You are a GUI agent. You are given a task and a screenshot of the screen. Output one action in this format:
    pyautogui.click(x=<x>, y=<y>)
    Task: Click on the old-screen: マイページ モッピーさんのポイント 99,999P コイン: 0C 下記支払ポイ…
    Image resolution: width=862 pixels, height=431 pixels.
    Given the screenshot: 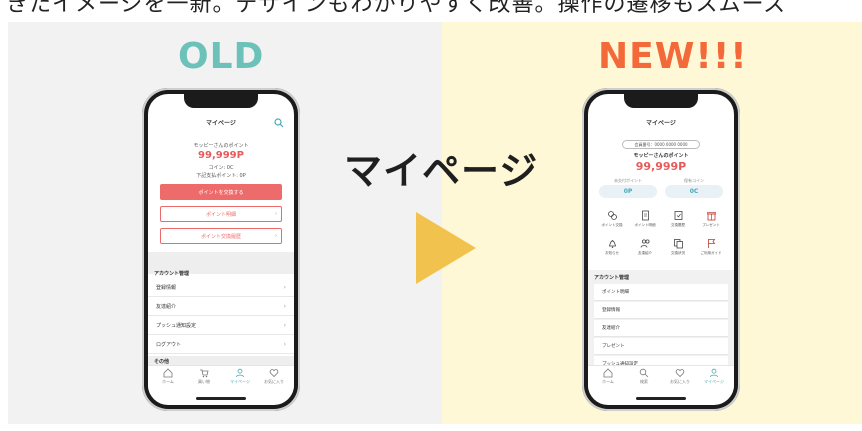 What is the action you would take?
    pyautogui.click(x=221, y=249)
    